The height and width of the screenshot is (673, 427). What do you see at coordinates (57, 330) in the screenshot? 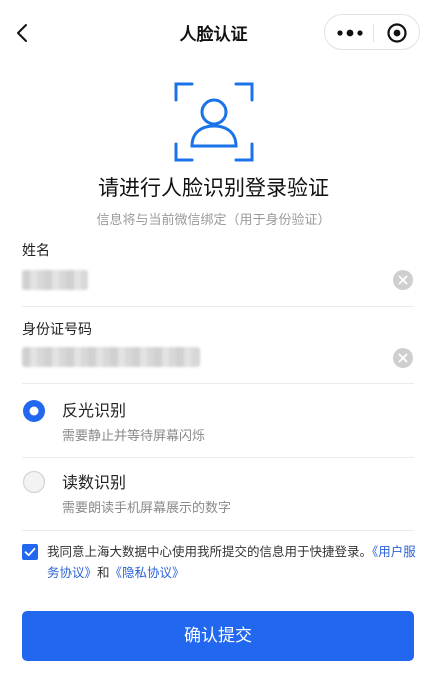
I see `id-number-label: 身份证号码` at bounding box center [57, 330].